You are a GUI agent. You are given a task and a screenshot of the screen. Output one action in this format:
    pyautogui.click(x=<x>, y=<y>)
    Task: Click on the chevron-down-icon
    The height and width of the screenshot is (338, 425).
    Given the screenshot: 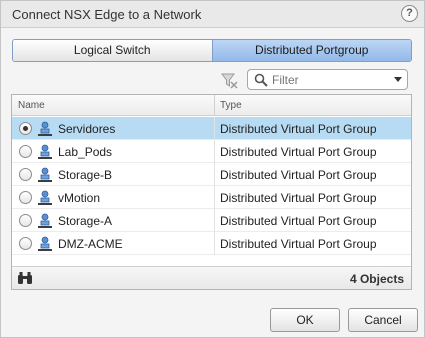 What is the action you would take?
    pyautogui.click(x=398, y=79)
    